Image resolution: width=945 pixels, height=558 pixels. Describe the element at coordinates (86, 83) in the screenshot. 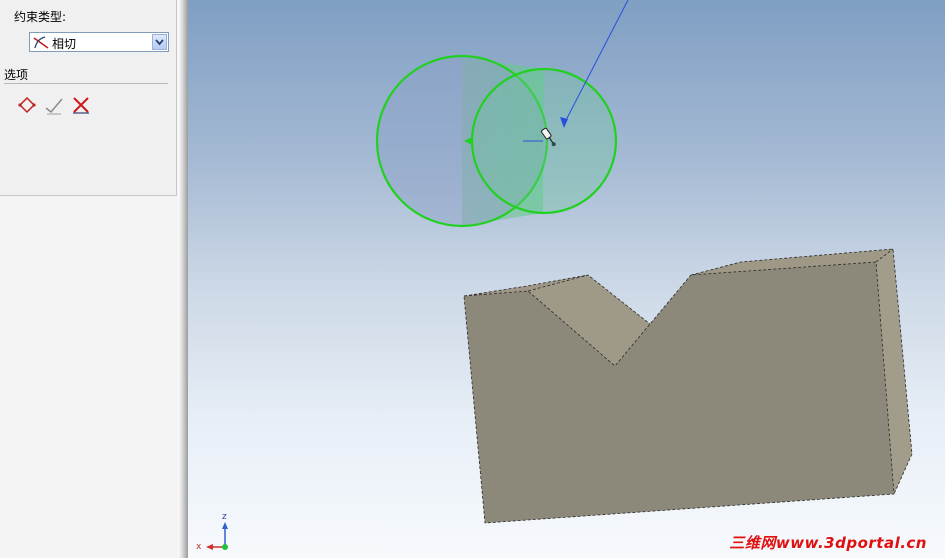

I see `options-divider` at that location.